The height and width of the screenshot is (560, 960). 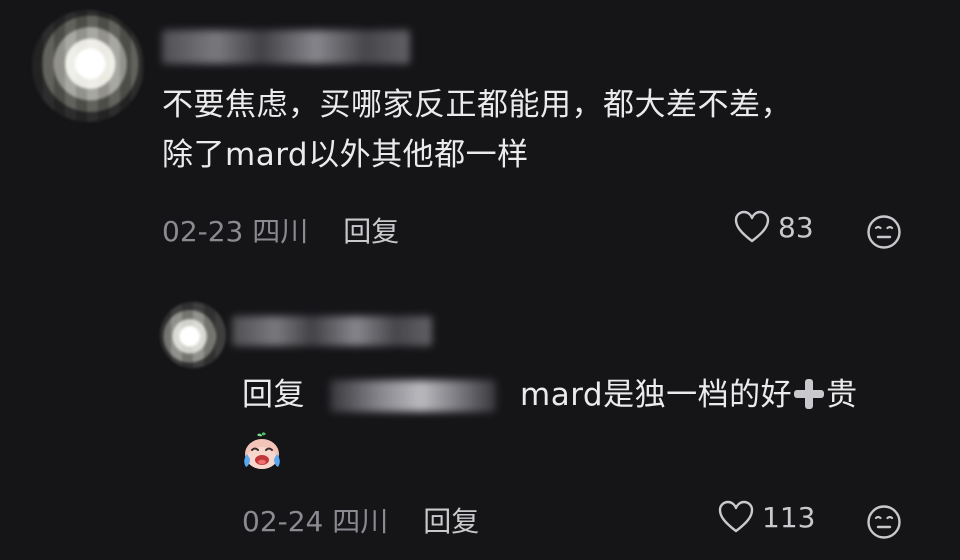 What do you see at coordinates (262, 450) in the screenshot?
I see `crying-laughing-emoji` at bounding box center [262, 450].